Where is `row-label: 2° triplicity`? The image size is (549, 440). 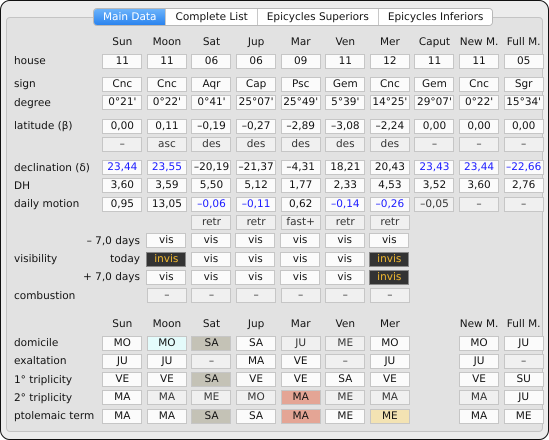 row-label: 2° triplicity is located at coordinates (43, 398).